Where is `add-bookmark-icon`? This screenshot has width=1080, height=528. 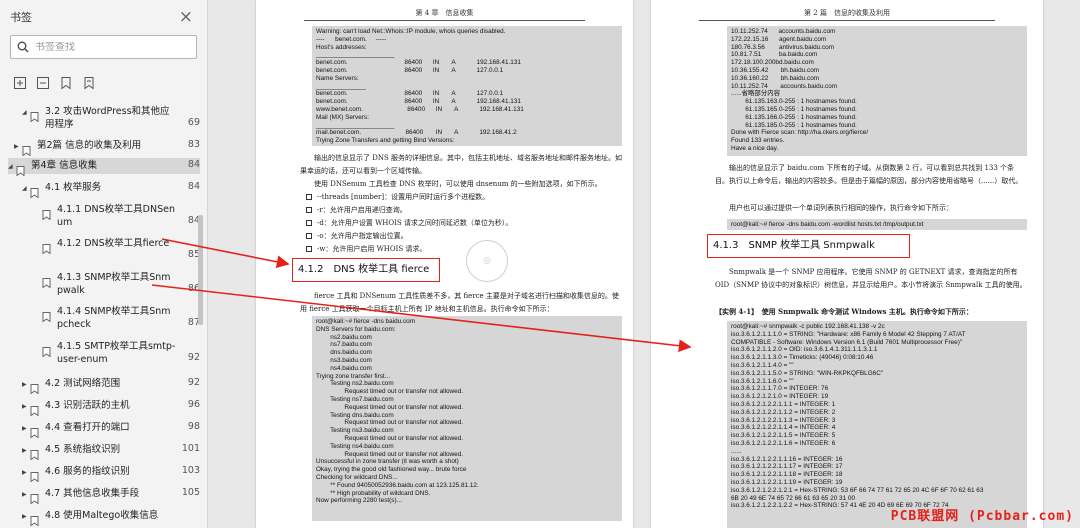 add-bookmark-icon is located at coordinates (66, 82).